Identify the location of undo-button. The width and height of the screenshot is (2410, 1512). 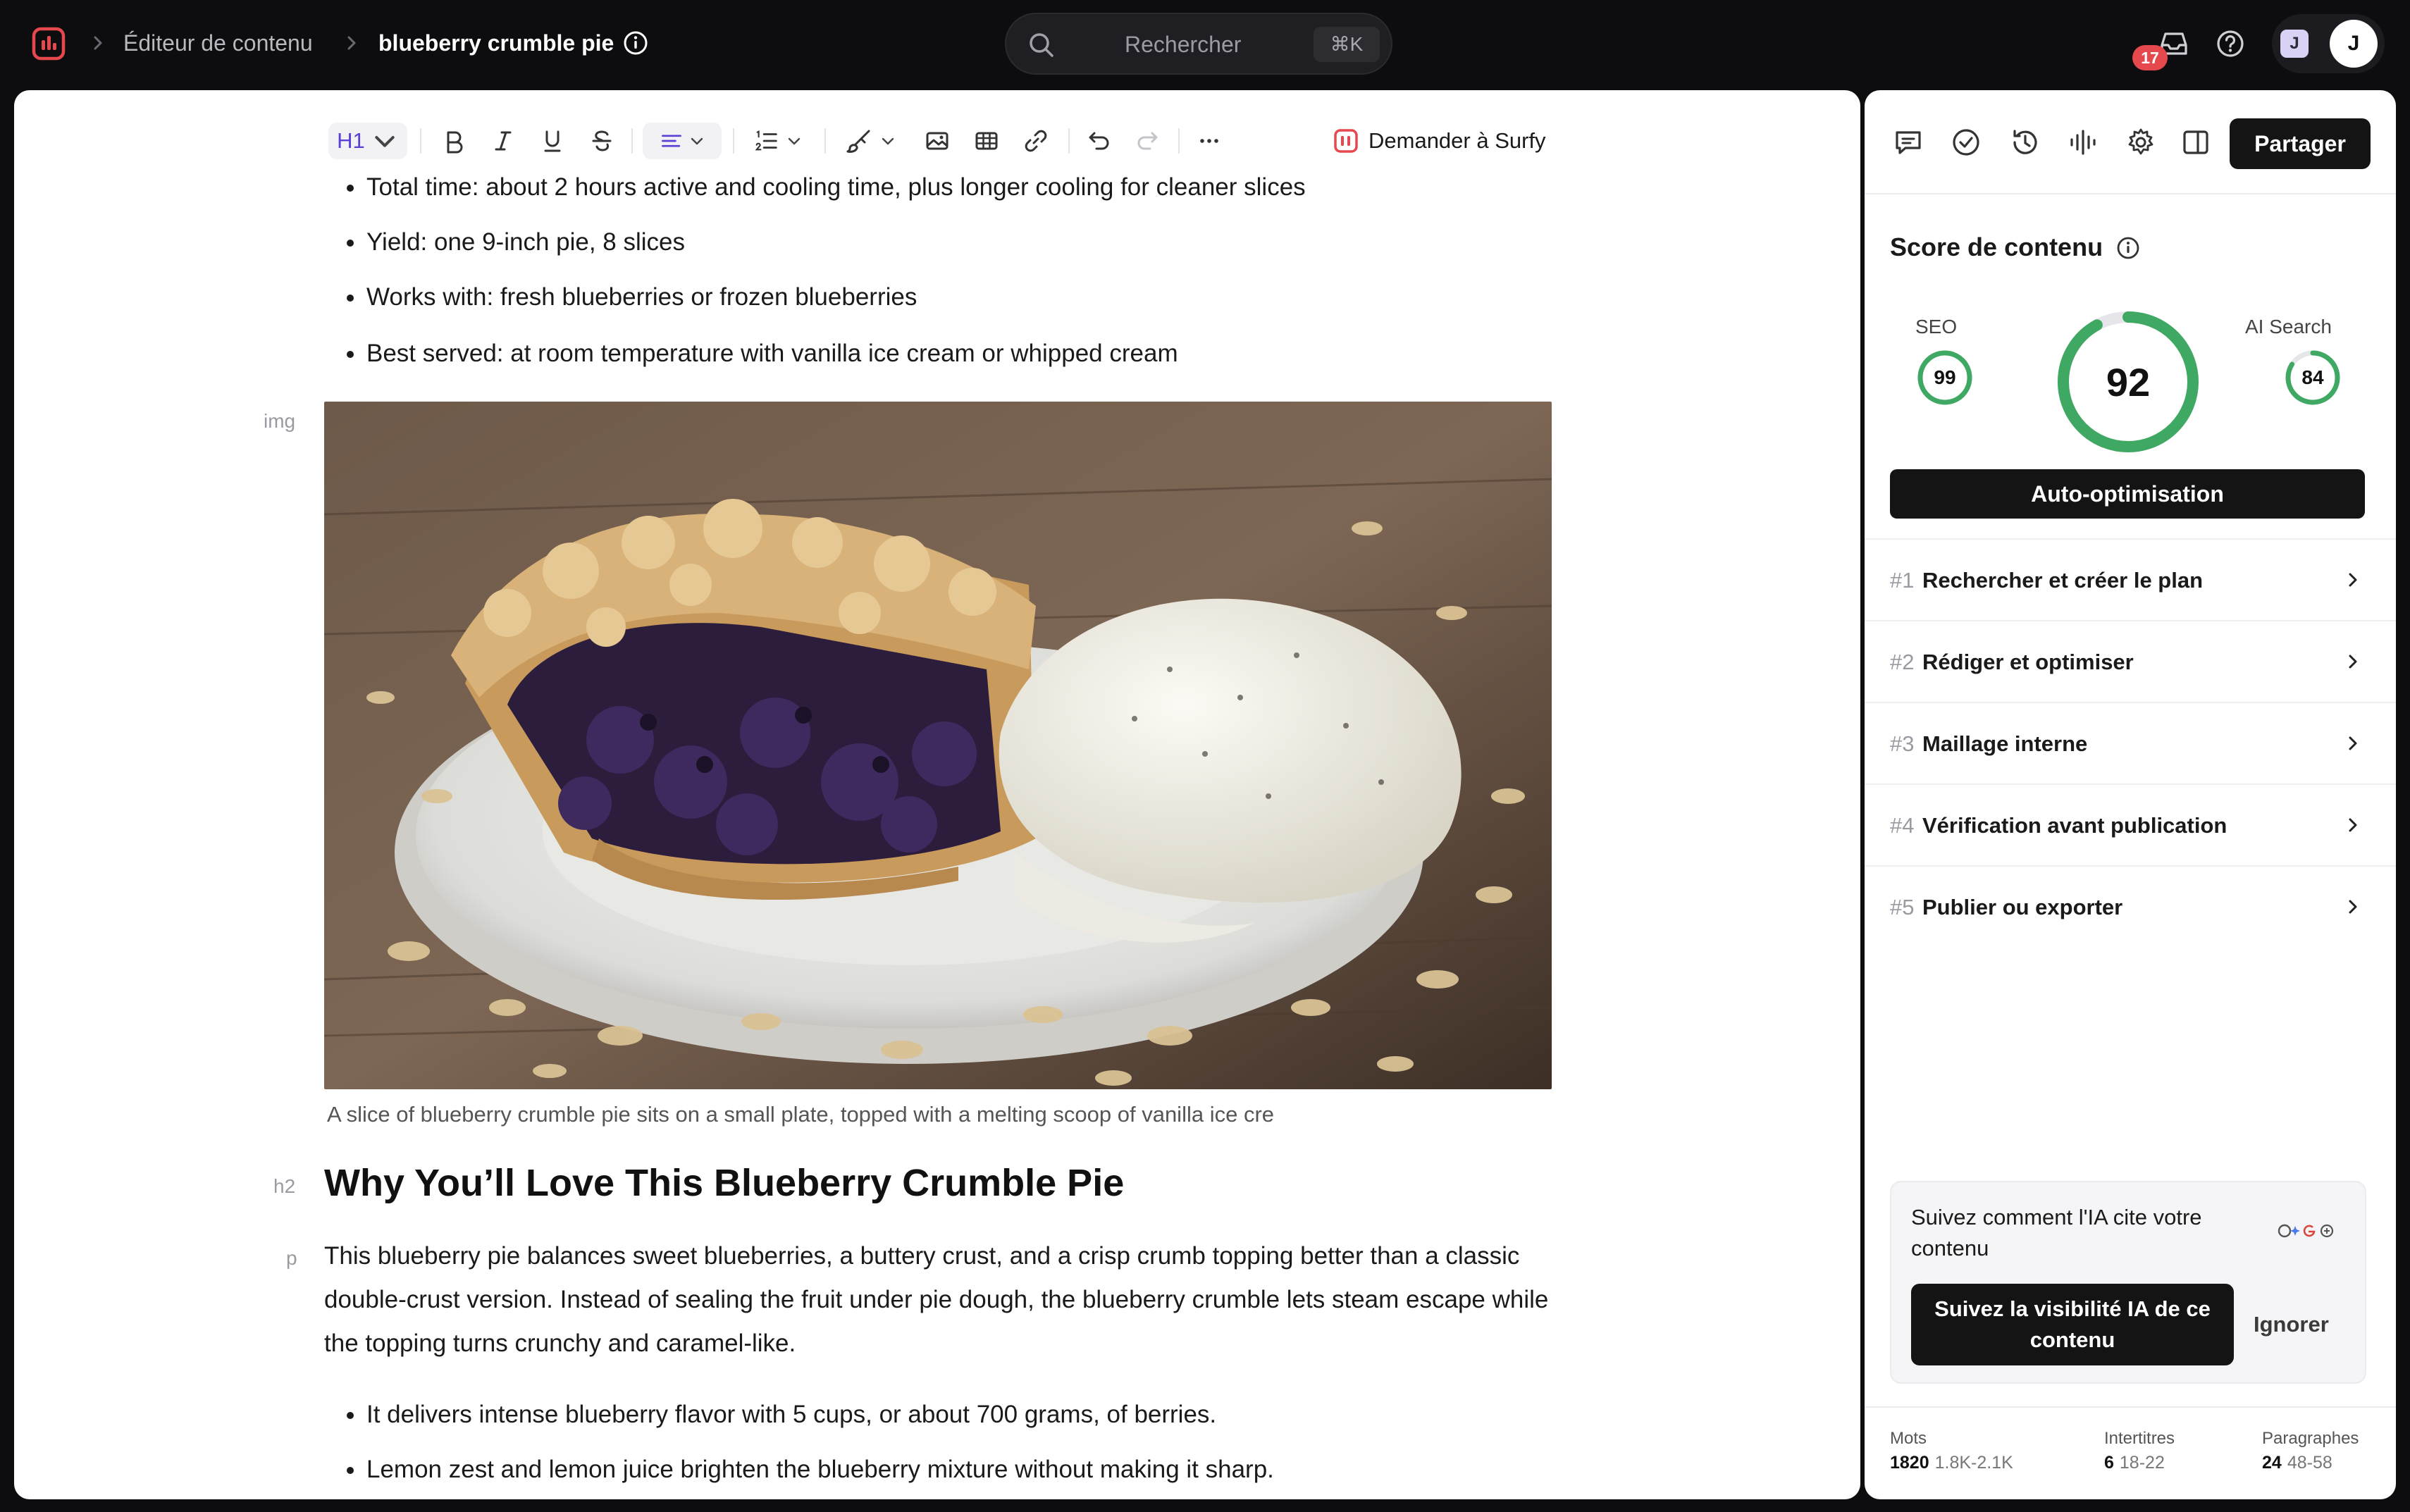
(1100, 141).